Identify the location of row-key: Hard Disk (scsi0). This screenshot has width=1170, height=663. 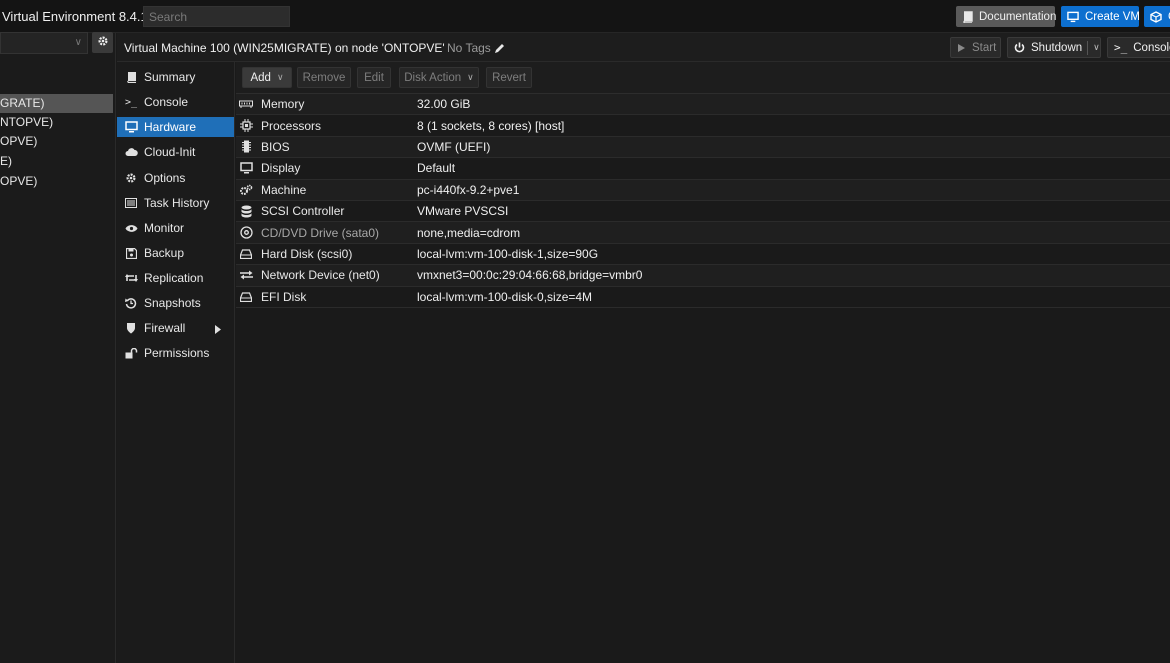
(307, 253).